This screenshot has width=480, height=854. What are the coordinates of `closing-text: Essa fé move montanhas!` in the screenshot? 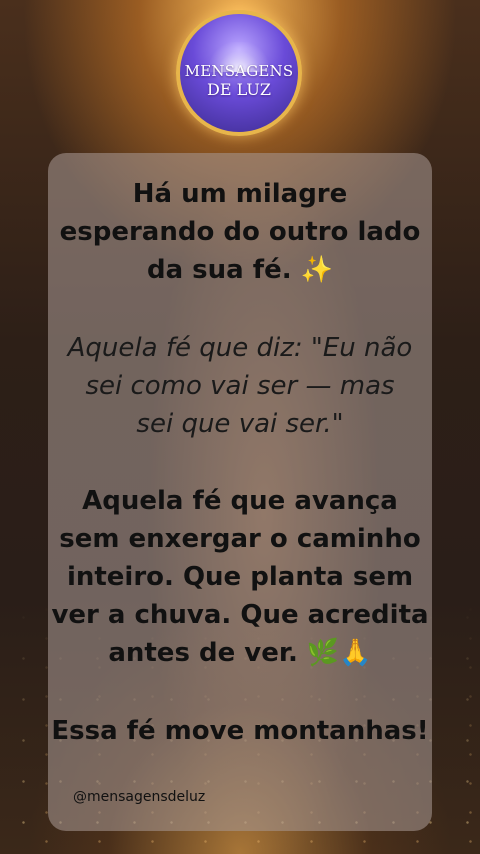 It's located at (240, 731).